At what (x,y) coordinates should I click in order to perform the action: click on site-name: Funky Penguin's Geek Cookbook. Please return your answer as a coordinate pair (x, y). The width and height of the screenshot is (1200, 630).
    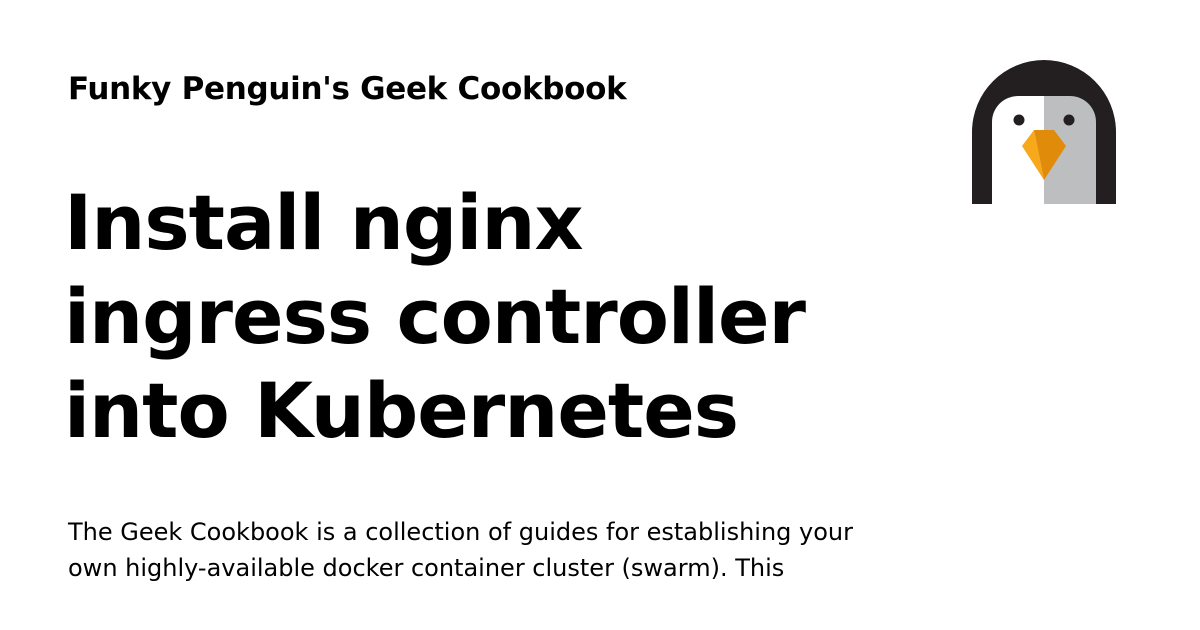
    Looking at the image, I should click on (347, 89).